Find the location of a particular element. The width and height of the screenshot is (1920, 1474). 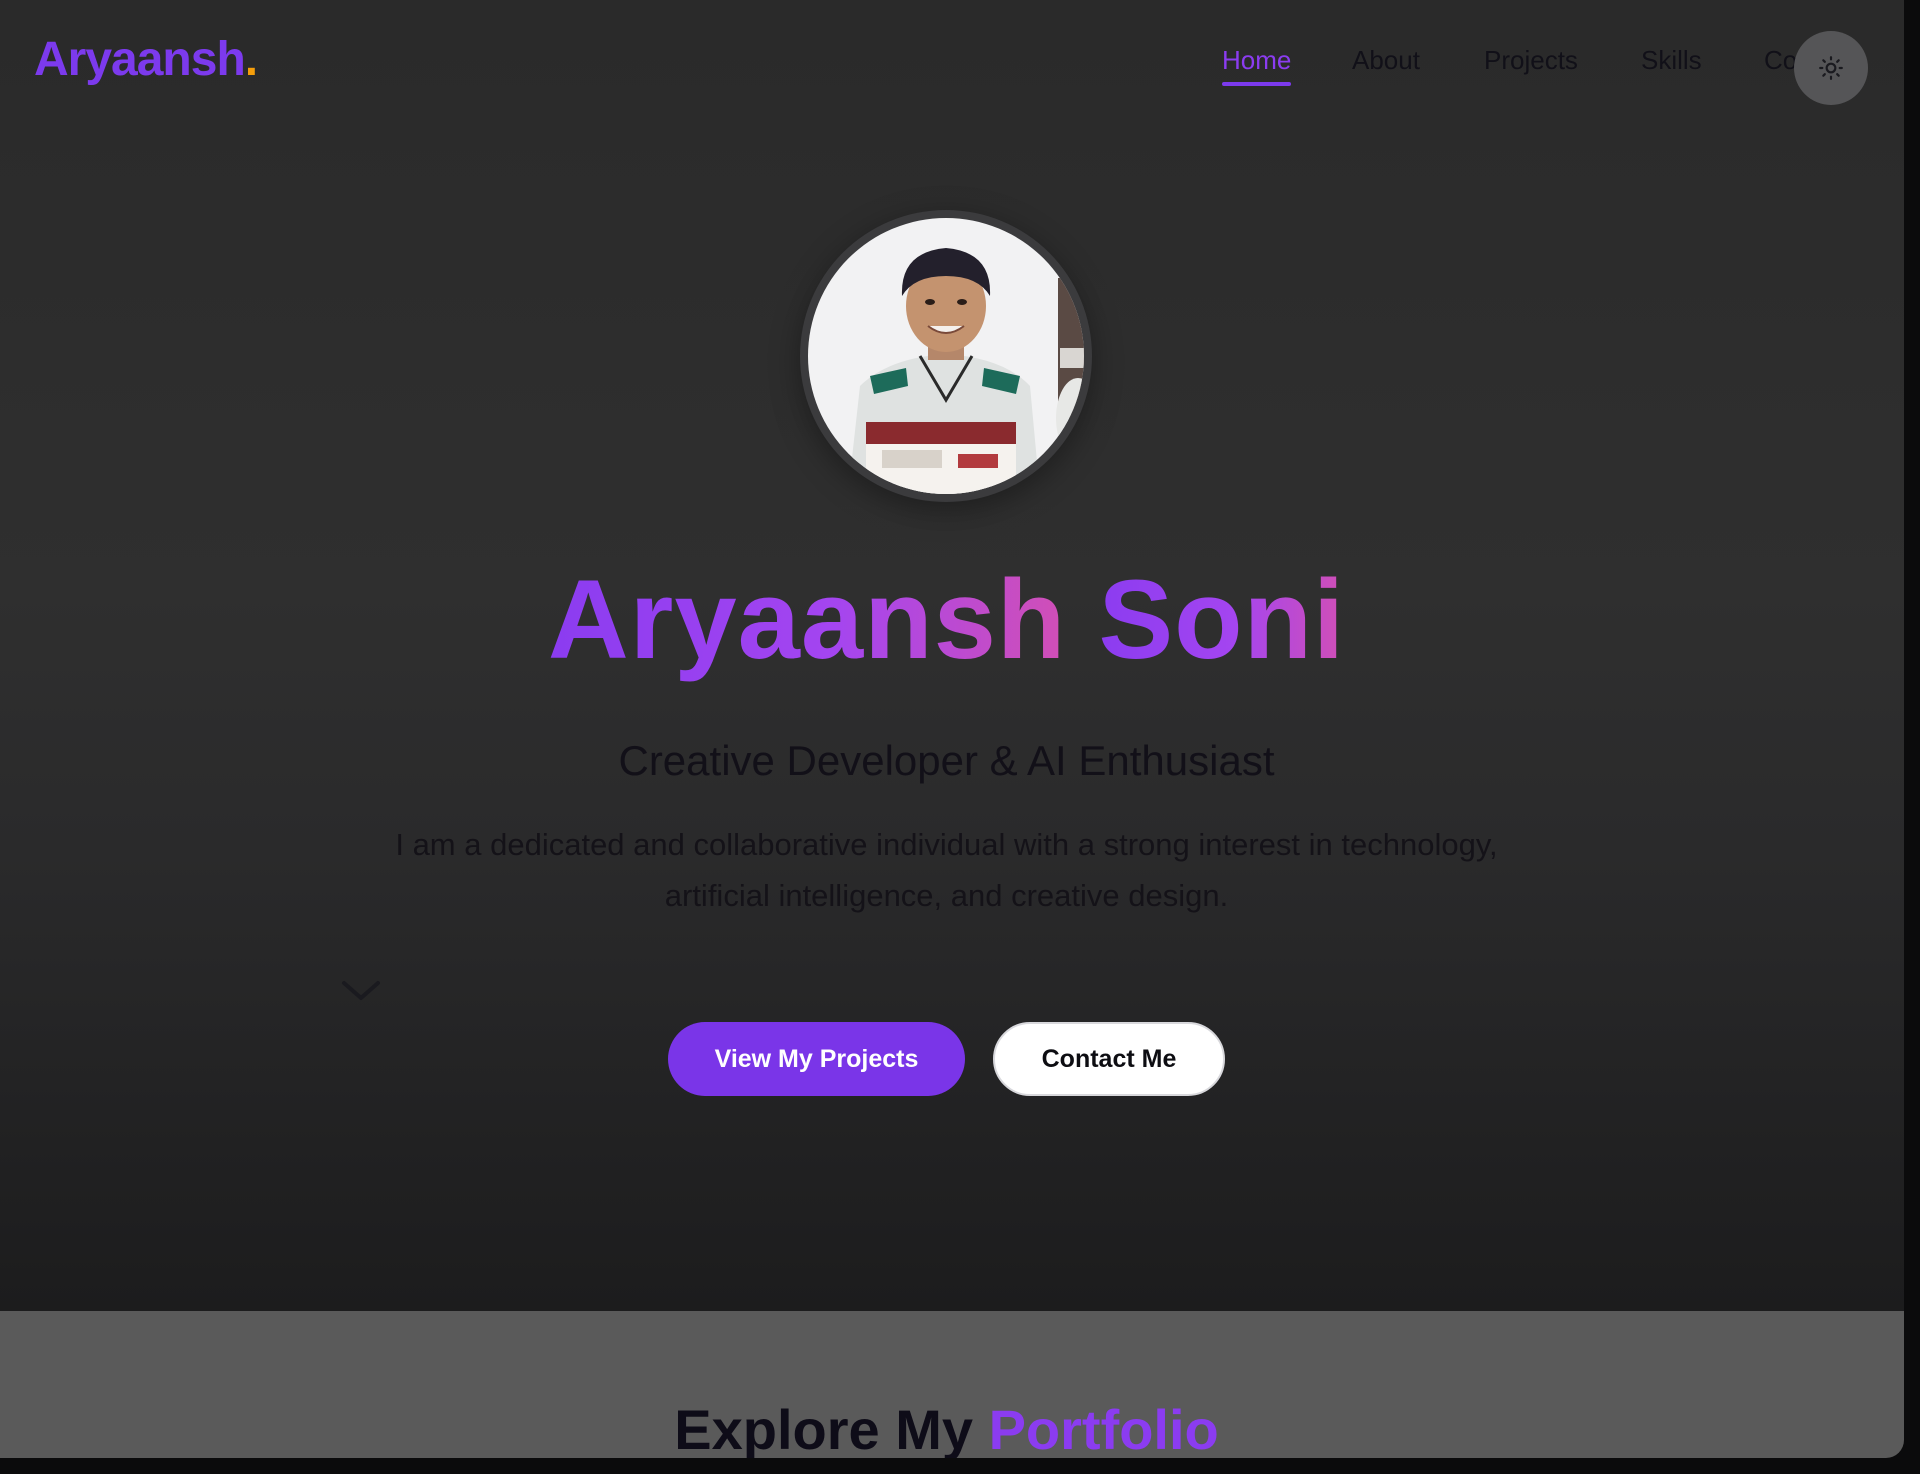

nav-projects: Projects is located at coordinates (1531, 60).